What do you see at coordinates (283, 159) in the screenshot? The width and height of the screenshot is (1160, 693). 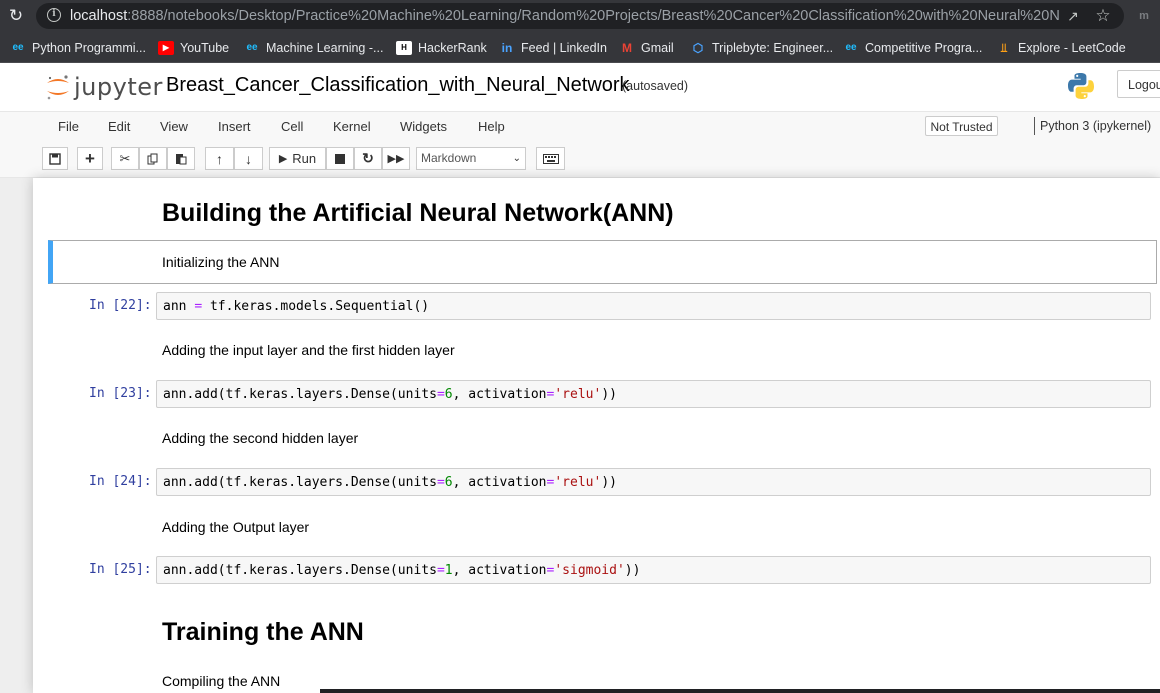 I see `play-icon: ▶` at bounding box center [283, 159].